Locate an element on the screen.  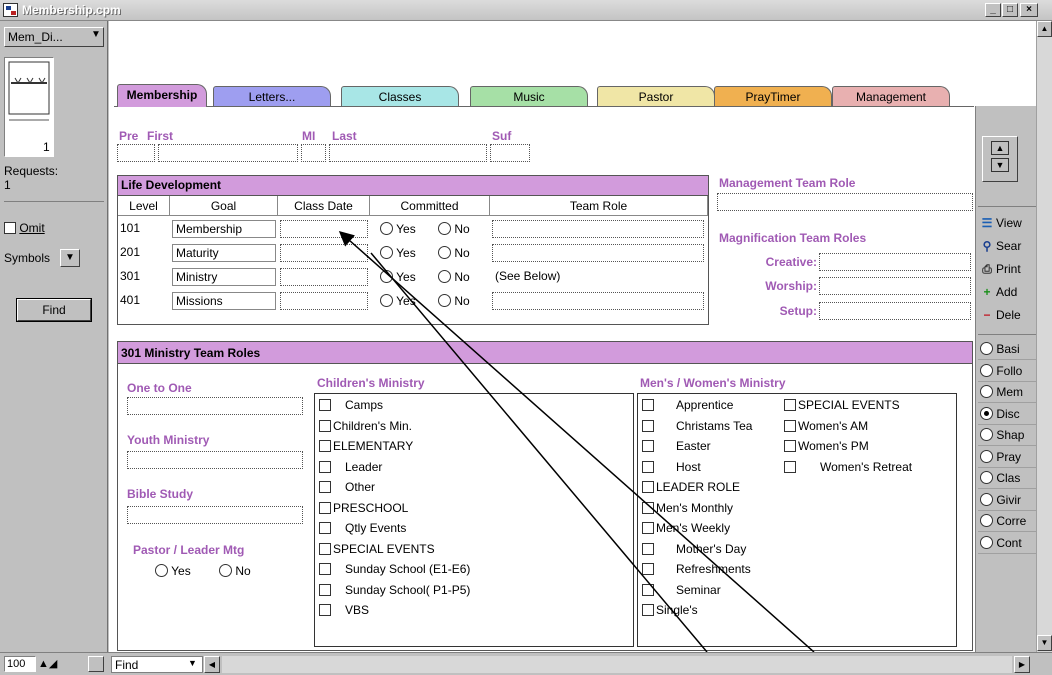
status-toggle-icon is located at coordinates (96, 664).